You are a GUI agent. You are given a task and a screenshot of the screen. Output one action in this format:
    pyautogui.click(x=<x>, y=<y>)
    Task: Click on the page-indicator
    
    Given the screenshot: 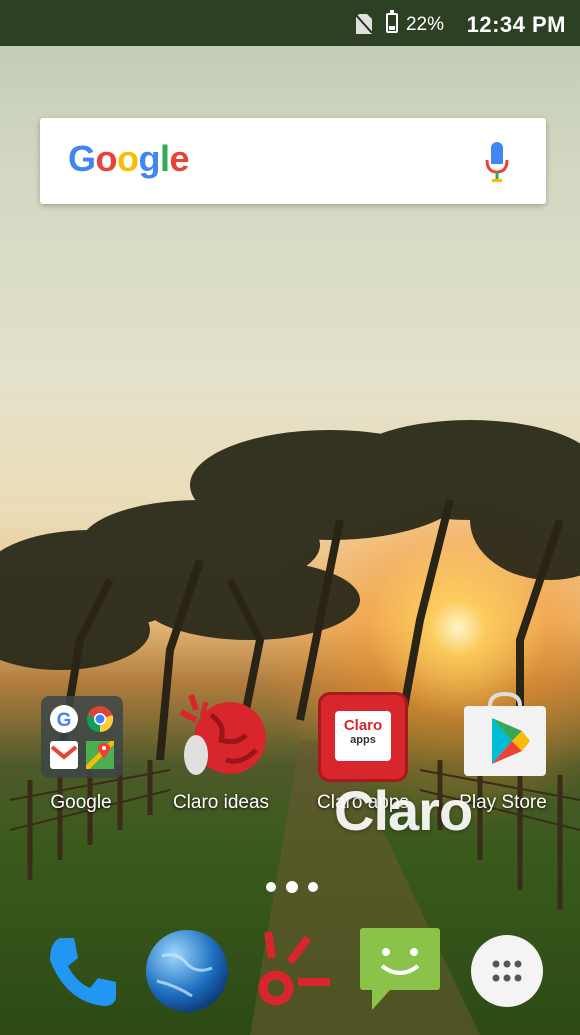 What is the action you would take?
    pyautogui.click(x=296, y=888)
    